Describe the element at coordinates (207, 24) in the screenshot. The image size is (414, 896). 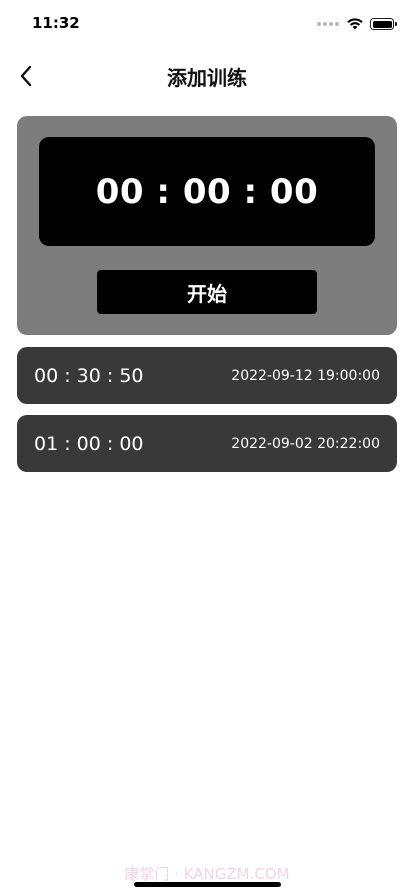
I see `status-bar: 11:32` at that location.